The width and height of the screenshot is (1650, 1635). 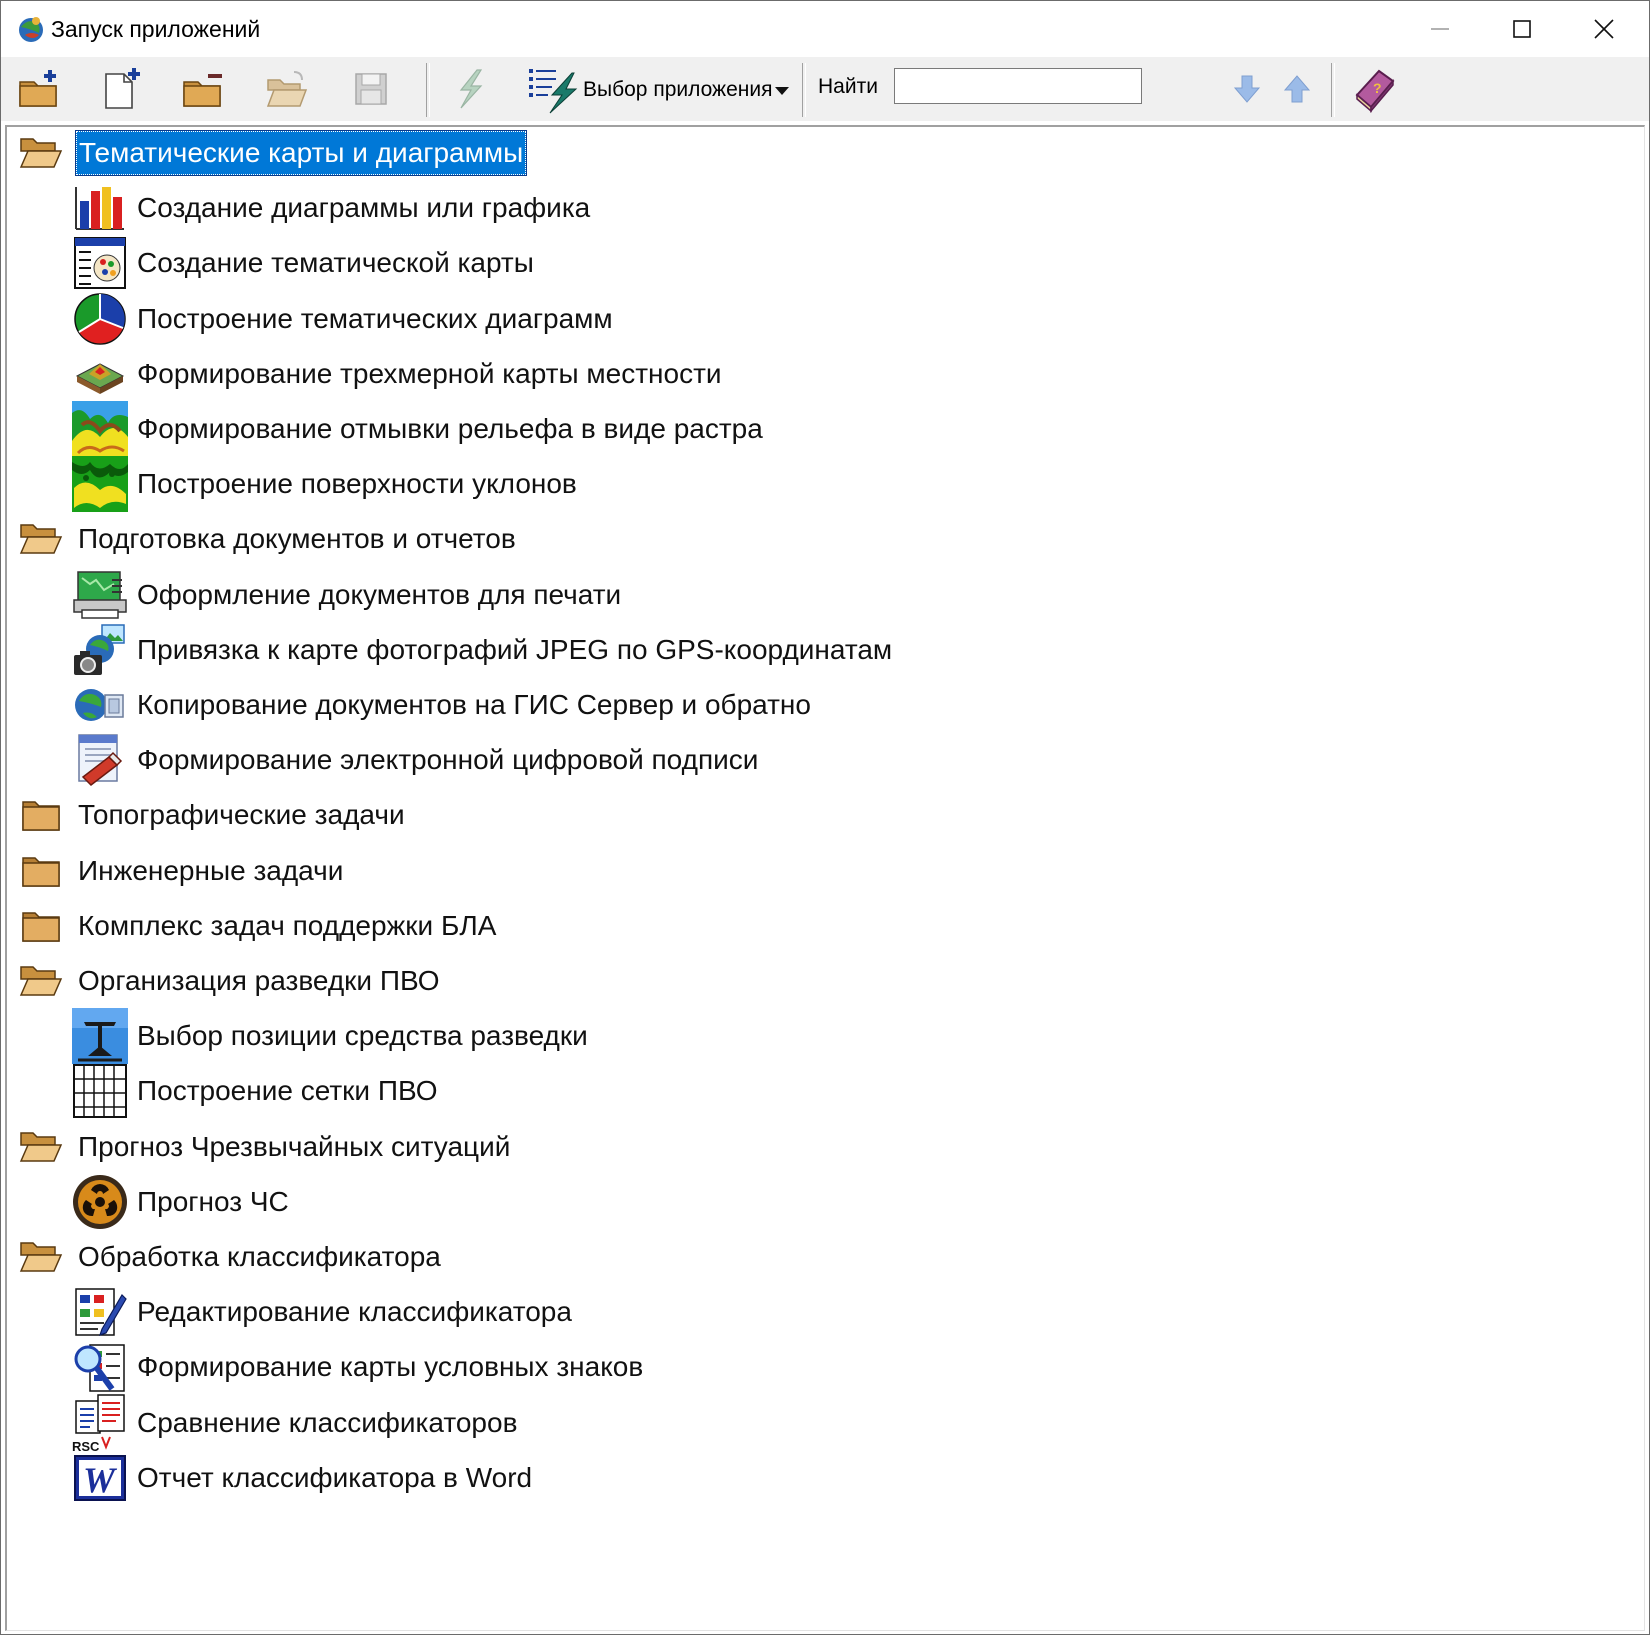 I want to click on tree-application: Прогноз ЧС, so click(x=182, y=1202).